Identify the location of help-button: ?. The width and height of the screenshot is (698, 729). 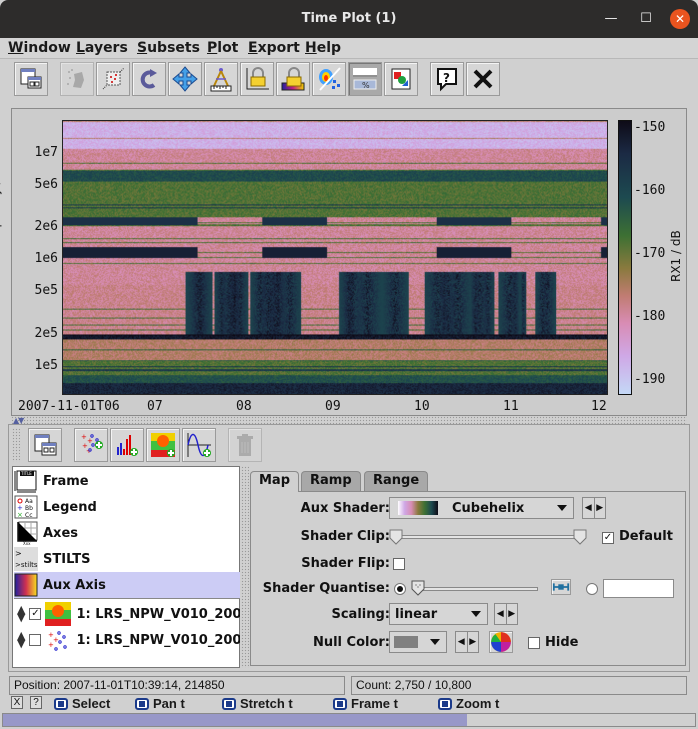
(447, 79).